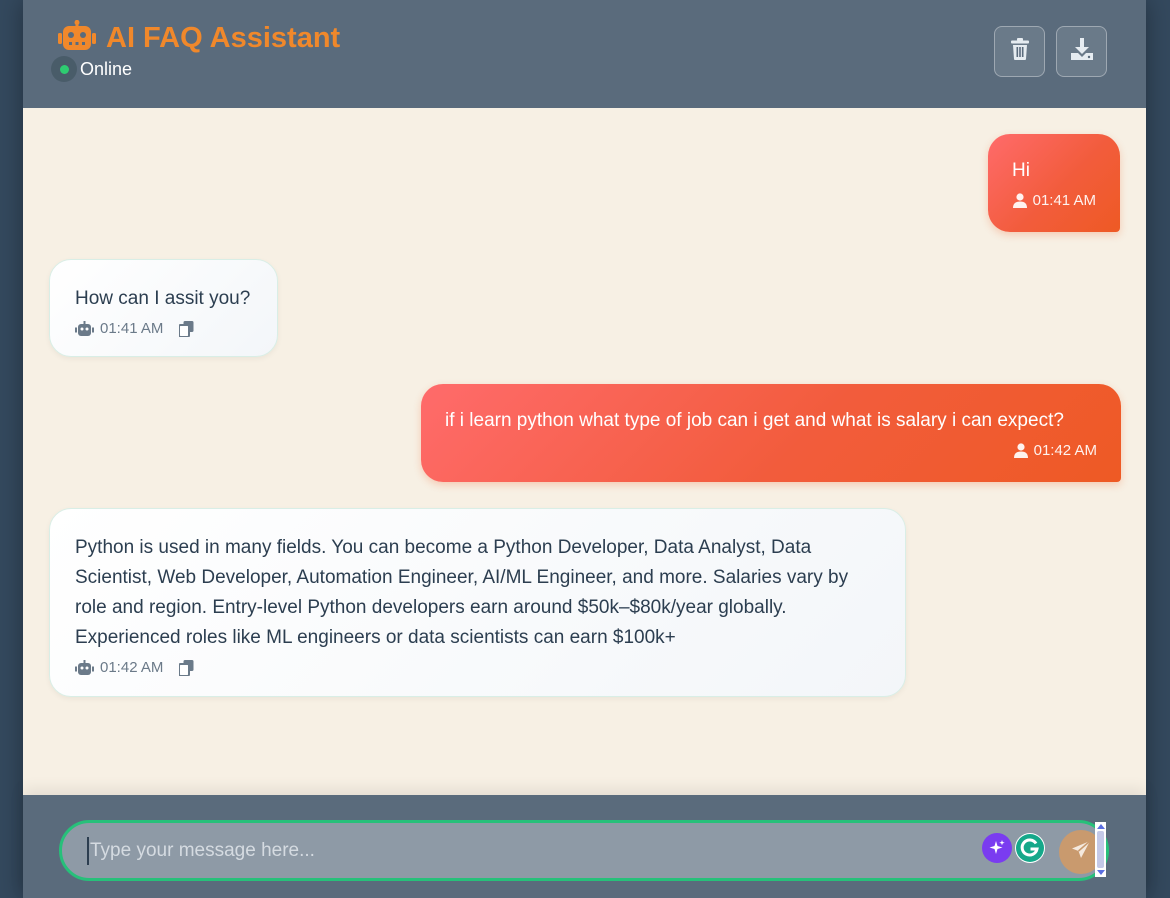  What do you see at coordinates (163, 298) in the screenshot?
I see `message-text: How can I assit you?` at bounding box center [163, 298].